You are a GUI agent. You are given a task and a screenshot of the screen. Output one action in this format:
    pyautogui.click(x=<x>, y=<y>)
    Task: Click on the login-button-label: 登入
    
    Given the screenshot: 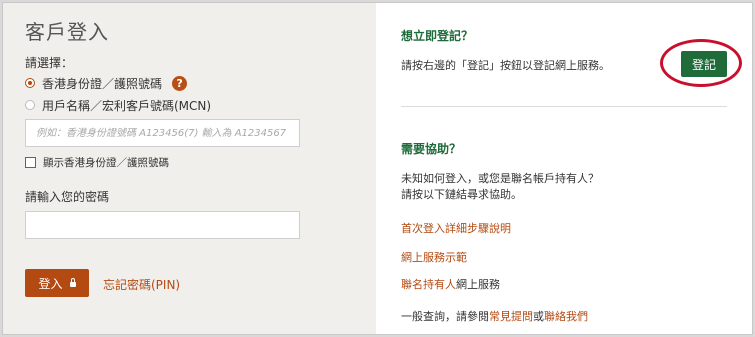 What is the action you would take?
    pyautogui.click(x=50, y=283)
    